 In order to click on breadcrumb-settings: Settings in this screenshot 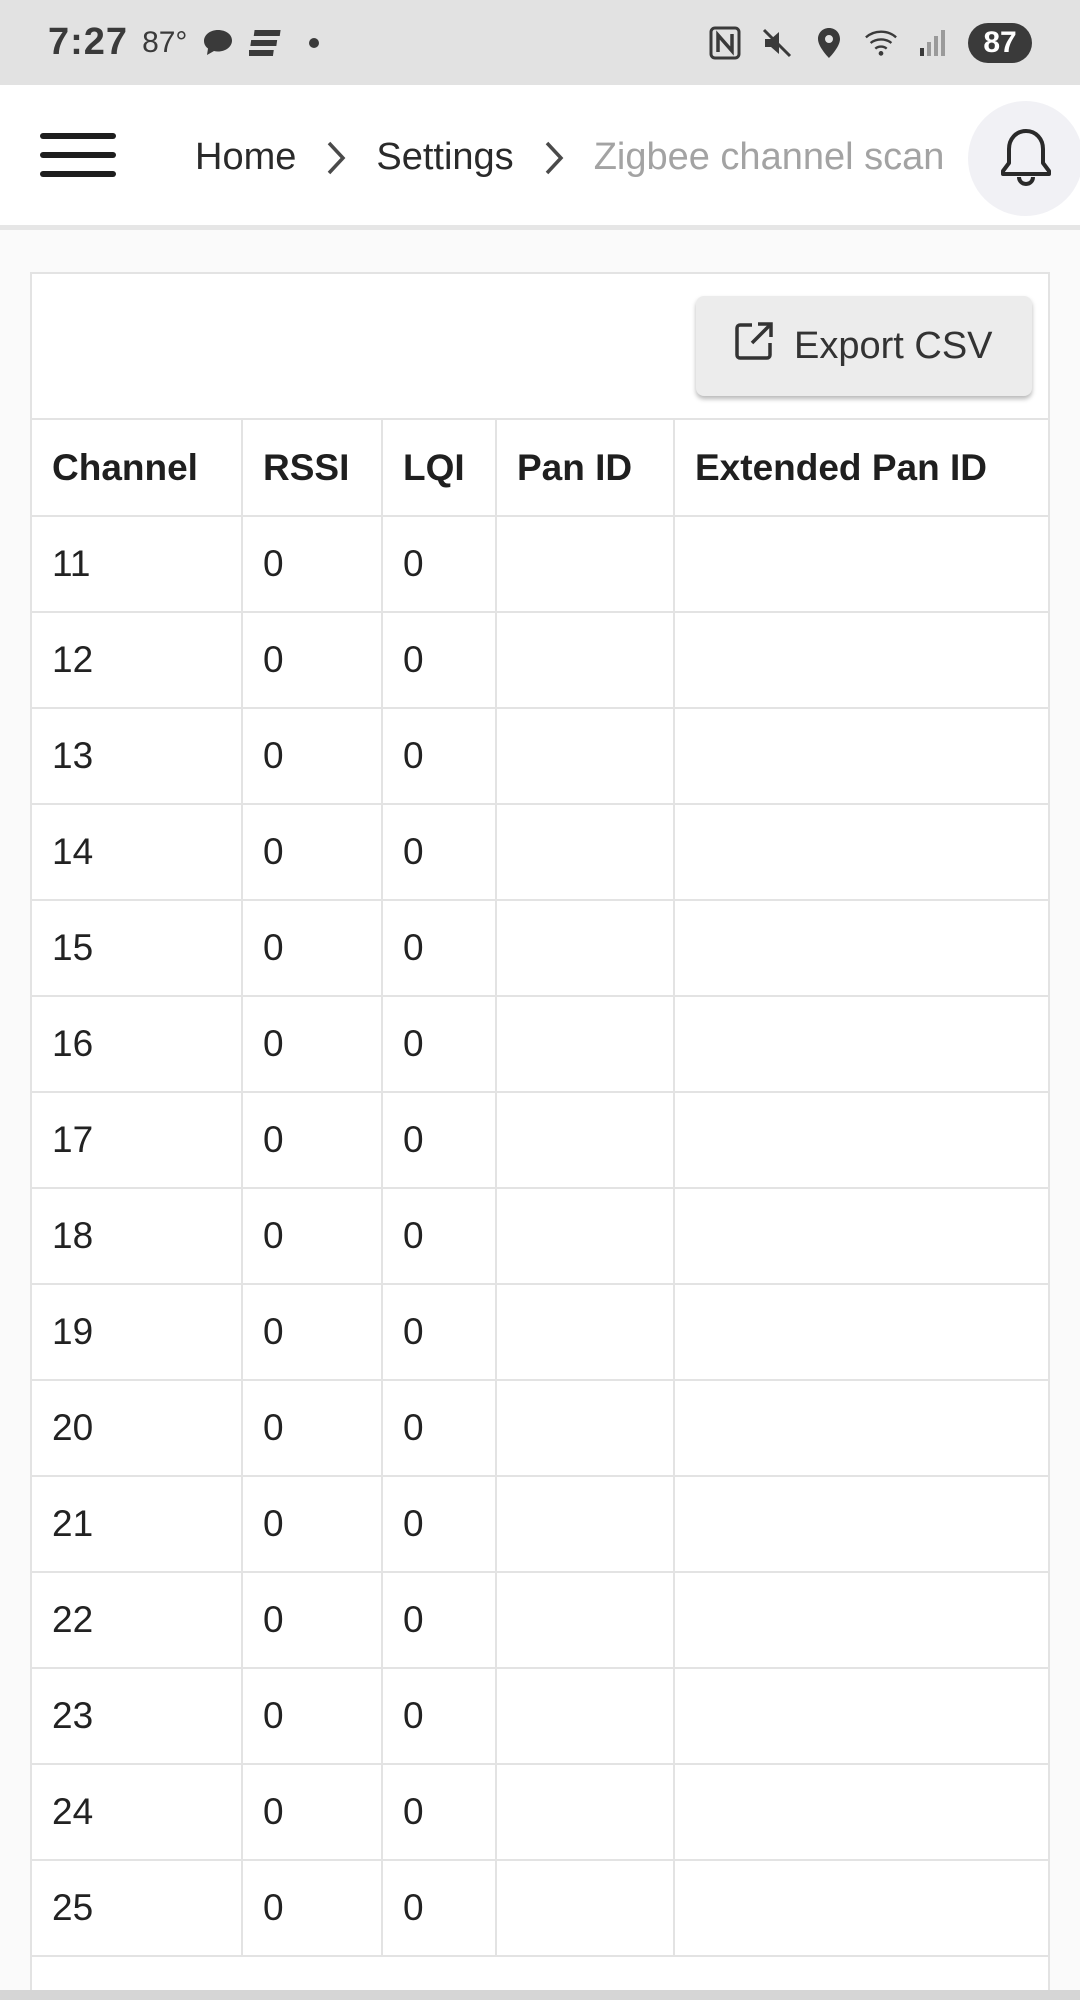, I will do `click(444, 157)`.